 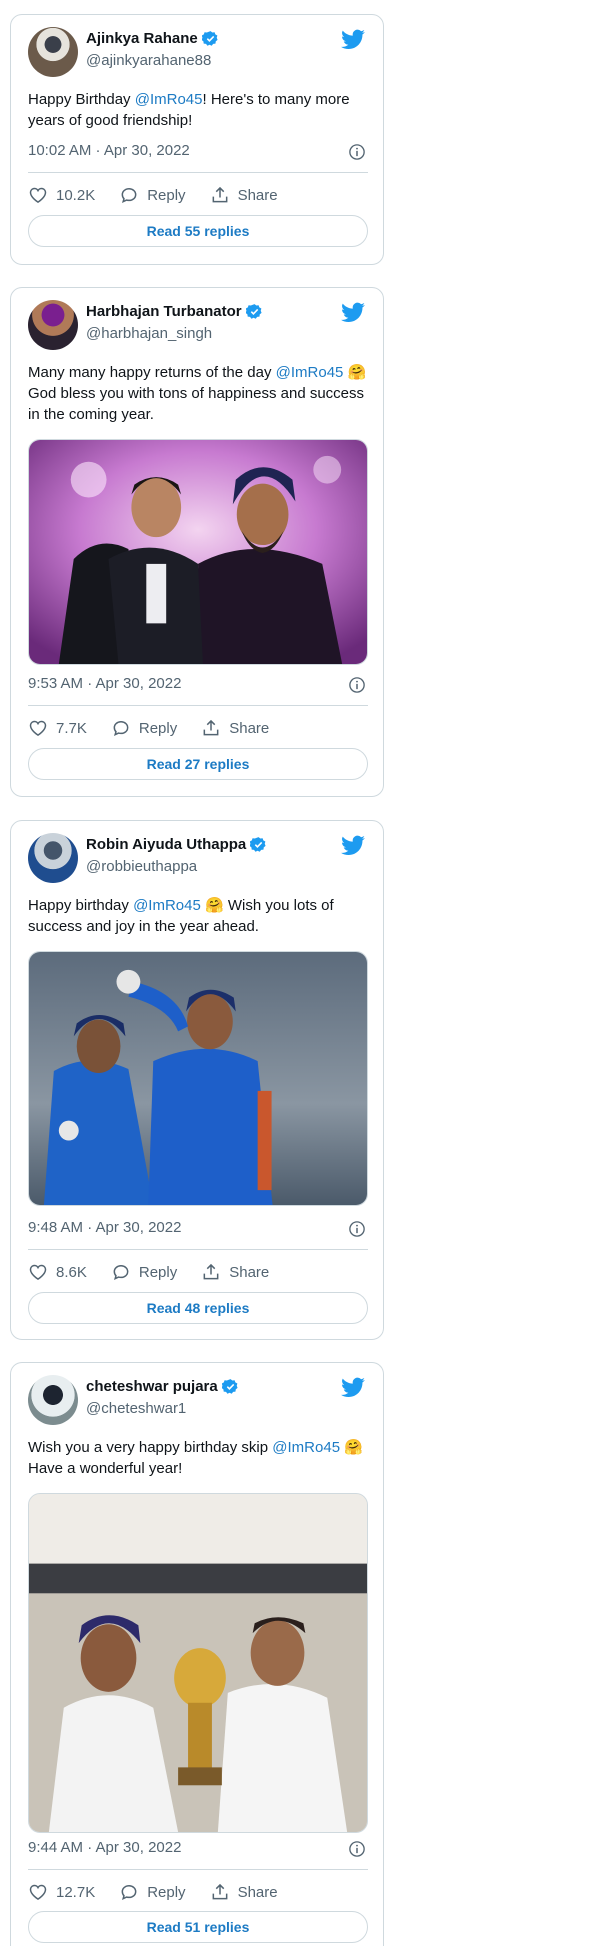 What do you see at coordinates (198, 195) in the screenshot?
I see `tweet-actions: 10.2K Reply Share` at bounding box center [198, 195].